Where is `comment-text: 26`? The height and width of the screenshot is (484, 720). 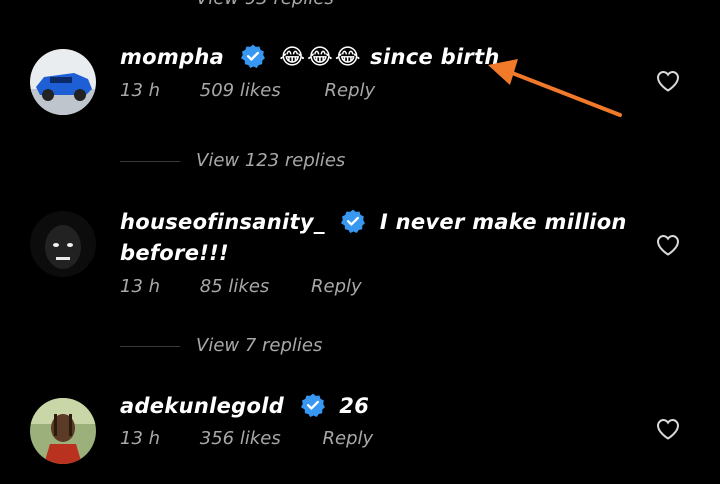 comment-text: 26 is located at coordinates (354, 406).